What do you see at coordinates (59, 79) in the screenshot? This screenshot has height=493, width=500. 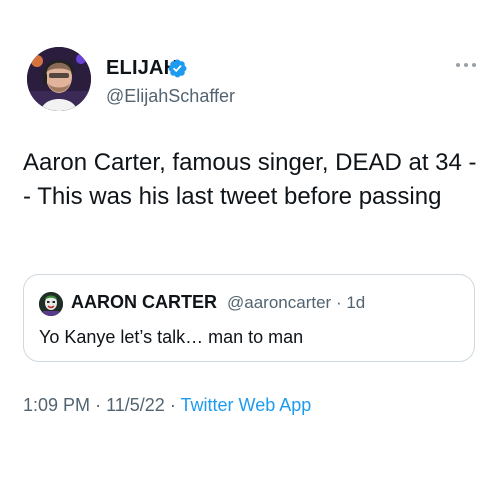 I see `author-avatar` at bounding box center [59, 79].